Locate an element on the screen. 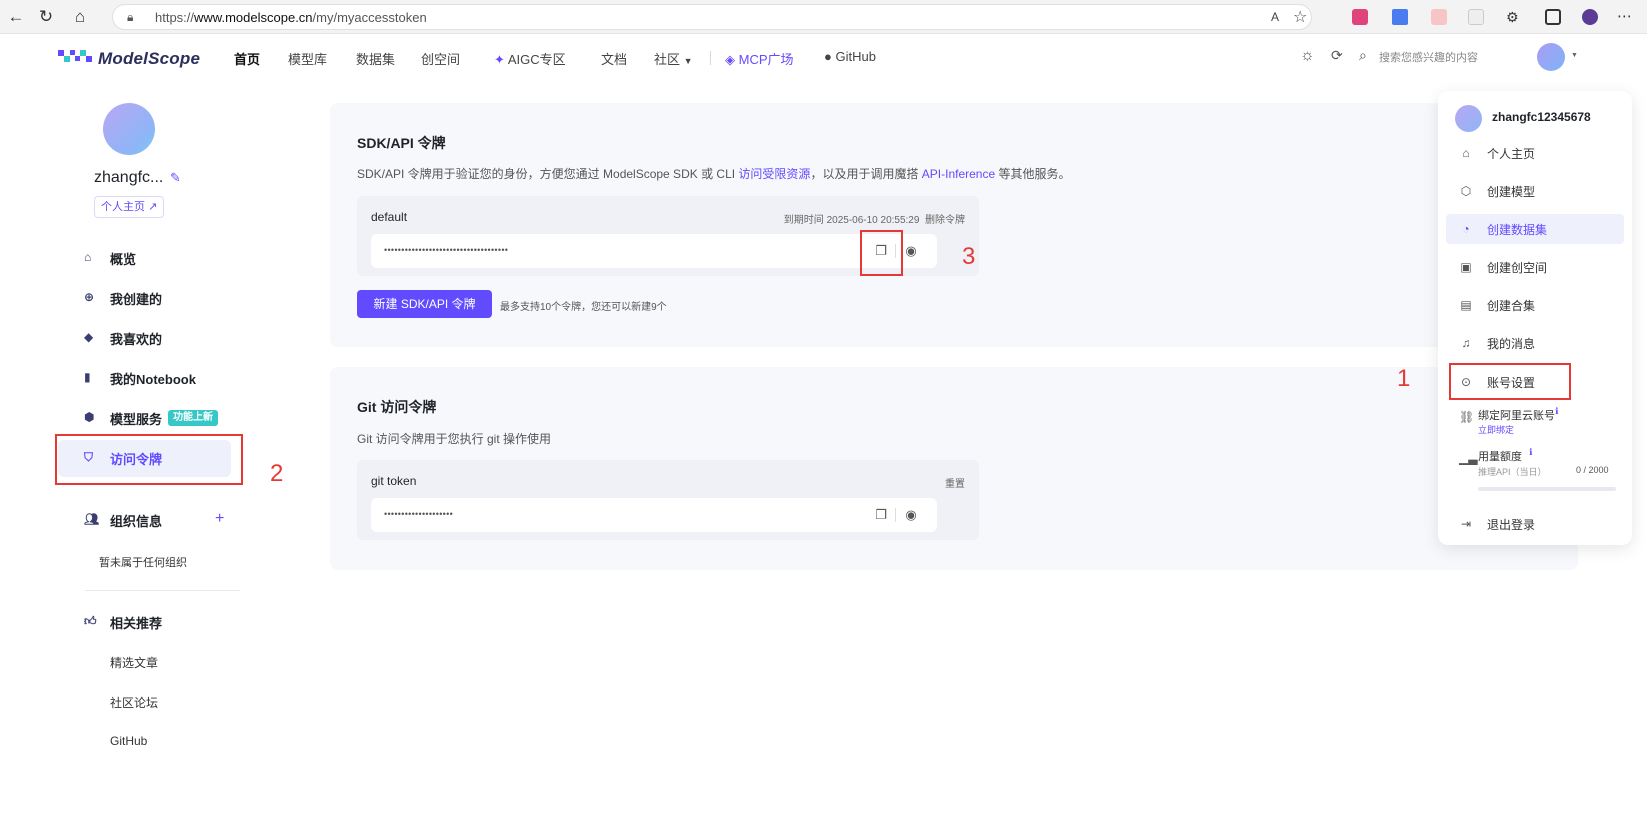 This screenshot has width=1647, height=817. menu-item-create-collection: ▤ 创建合集 is located at coordinates (1535, 305).